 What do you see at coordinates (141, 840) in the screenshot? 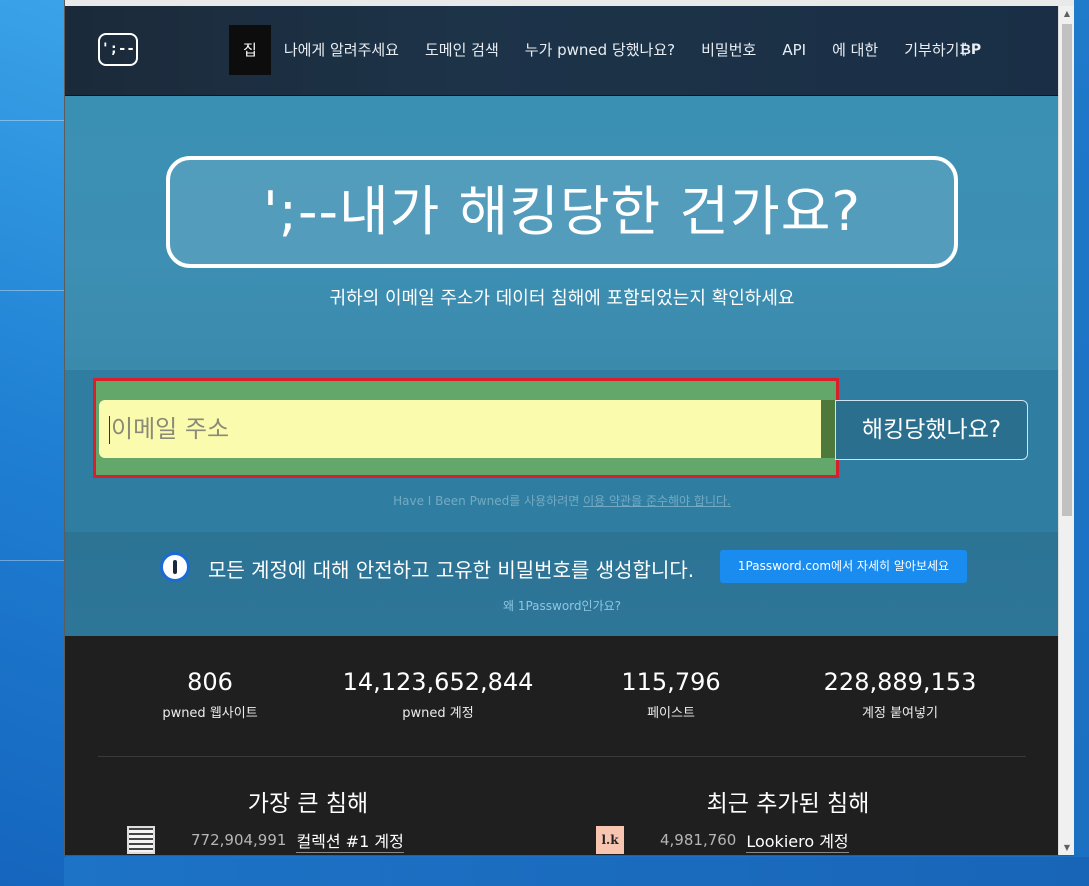
I see `document-icon` at bounding box center [141, 840].